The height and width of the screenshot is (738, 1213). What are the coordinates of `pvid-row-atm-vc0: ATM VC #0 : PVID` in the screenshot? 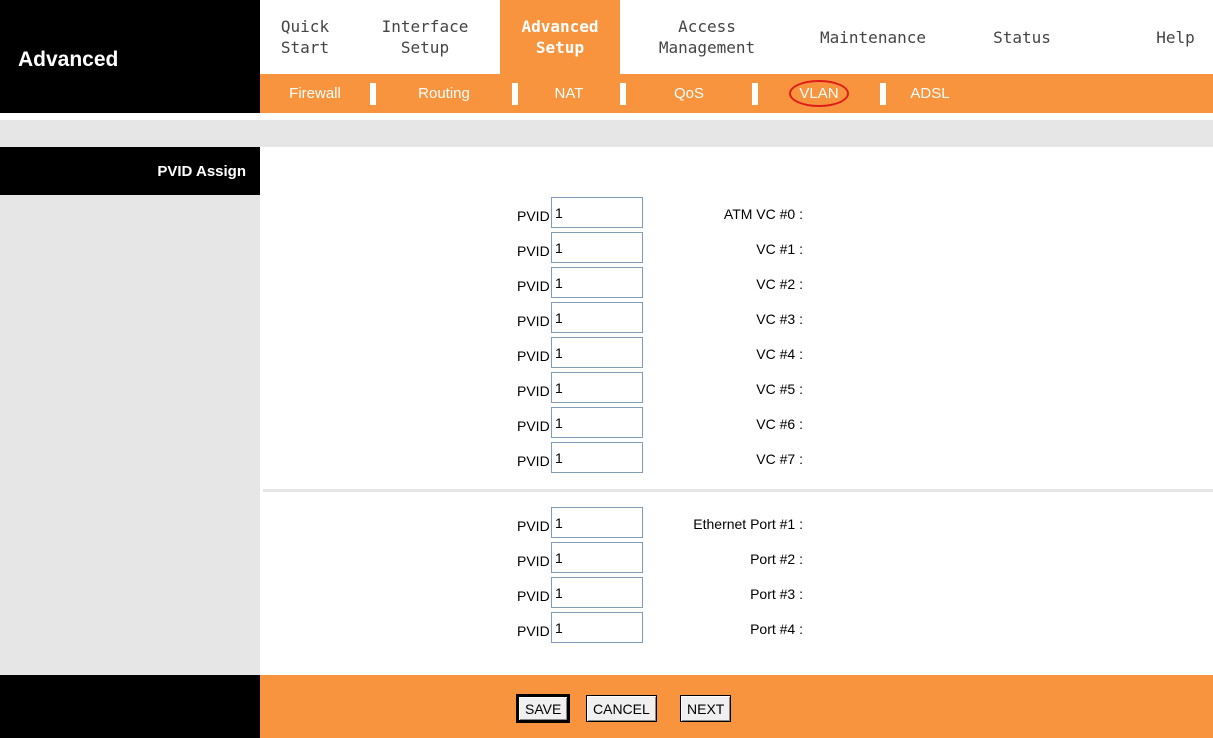 It's located at (736, 214).